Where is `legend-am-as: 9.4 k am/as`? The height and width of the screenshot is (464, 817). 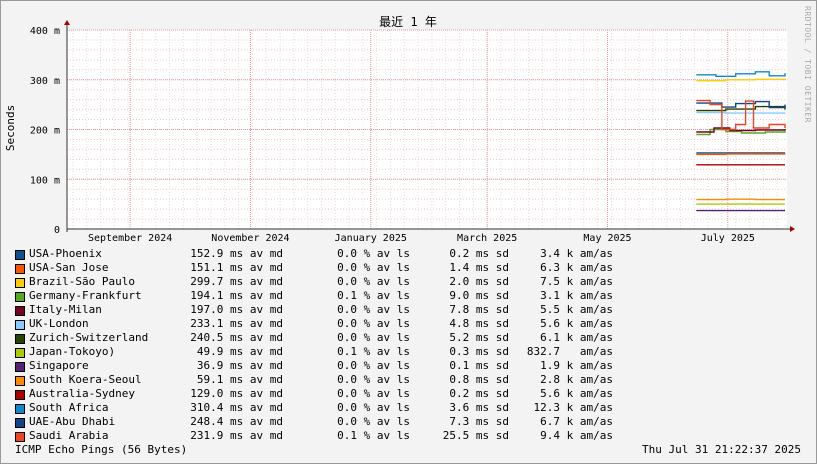
legend-am-as: 9.4 k am/as is located at coordinates (576, 435).